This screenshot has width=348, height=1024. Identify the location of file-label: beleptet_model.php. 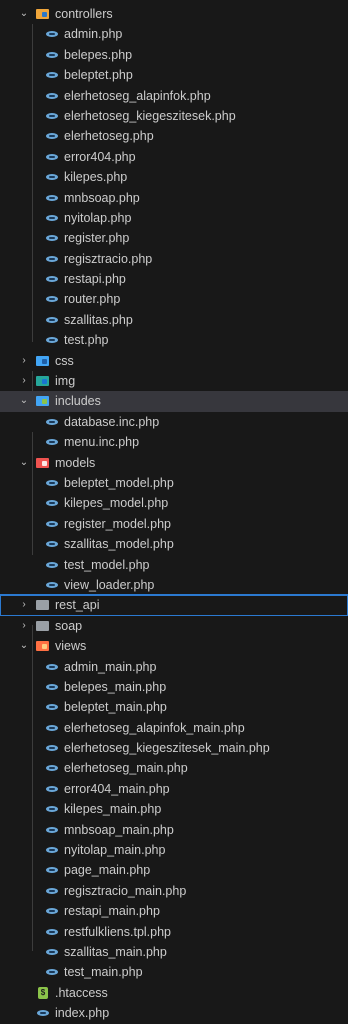
(119, 482).